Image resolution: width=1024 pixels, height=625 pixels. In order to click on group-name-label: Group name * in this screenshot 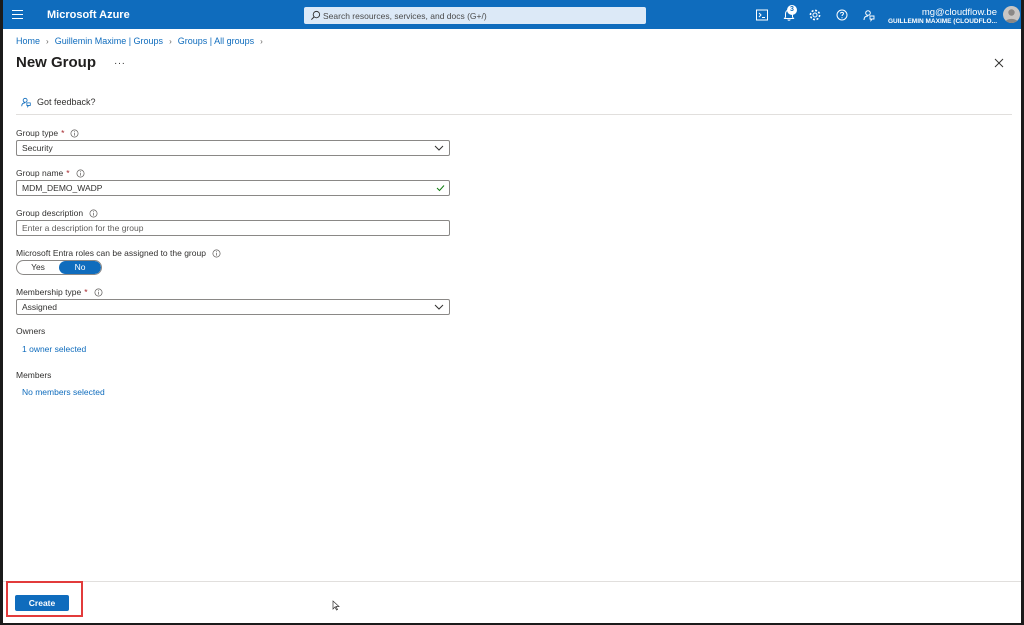, I will do `click(50, 173)`.